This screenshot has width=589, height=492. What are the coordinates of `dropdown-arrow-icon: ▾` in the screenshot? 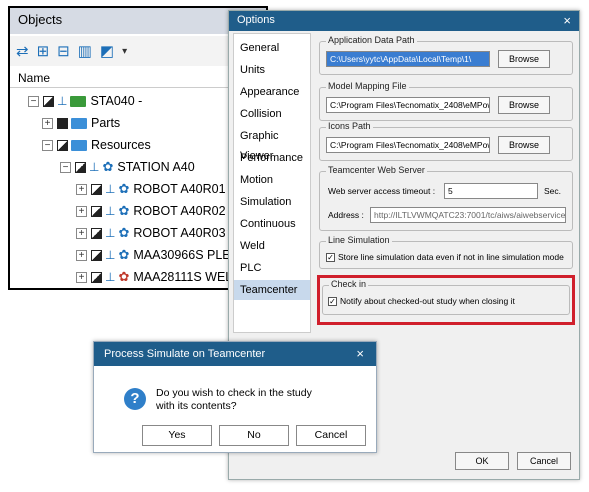 It's located at (124, 51).